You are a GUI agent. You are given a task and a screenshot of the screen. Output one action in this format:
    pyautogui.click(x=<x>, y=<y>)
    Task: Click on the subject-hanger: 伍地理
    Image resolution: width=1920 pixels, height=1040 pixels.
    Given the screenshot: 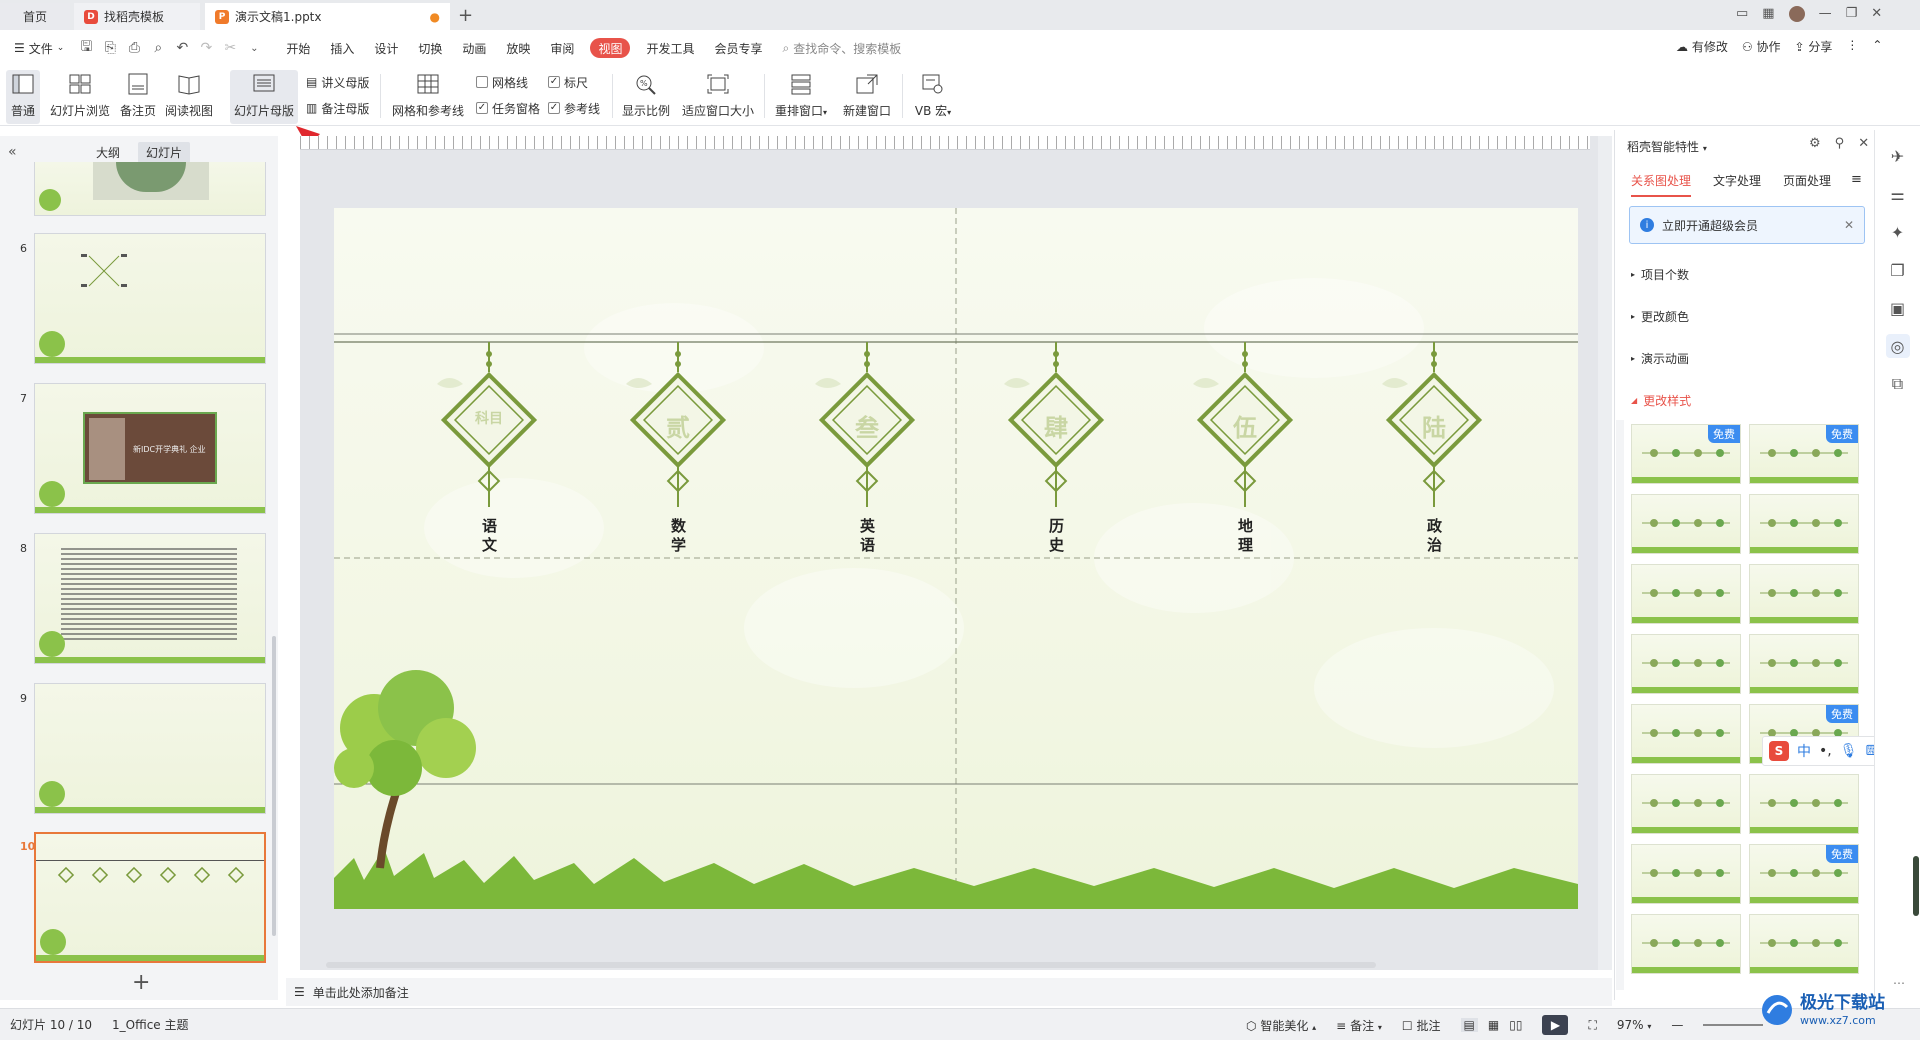 What is the action you would take?
    pyautogui.click(x=1245, y=457)
    